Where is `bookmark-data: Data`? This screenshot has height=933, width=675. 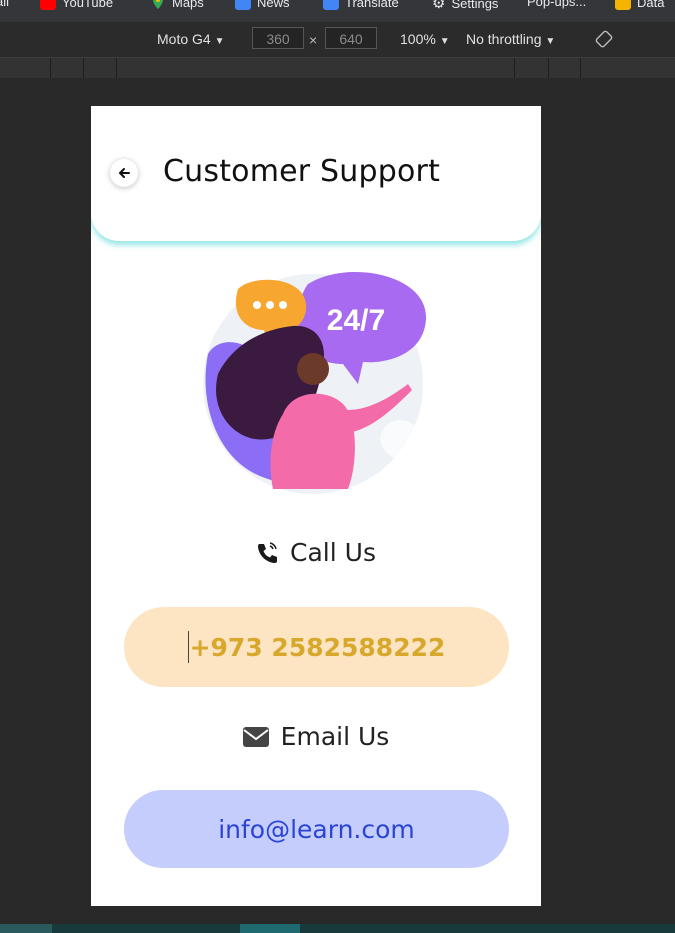 bookmark-data: Data is located at coordinates (639, 5).